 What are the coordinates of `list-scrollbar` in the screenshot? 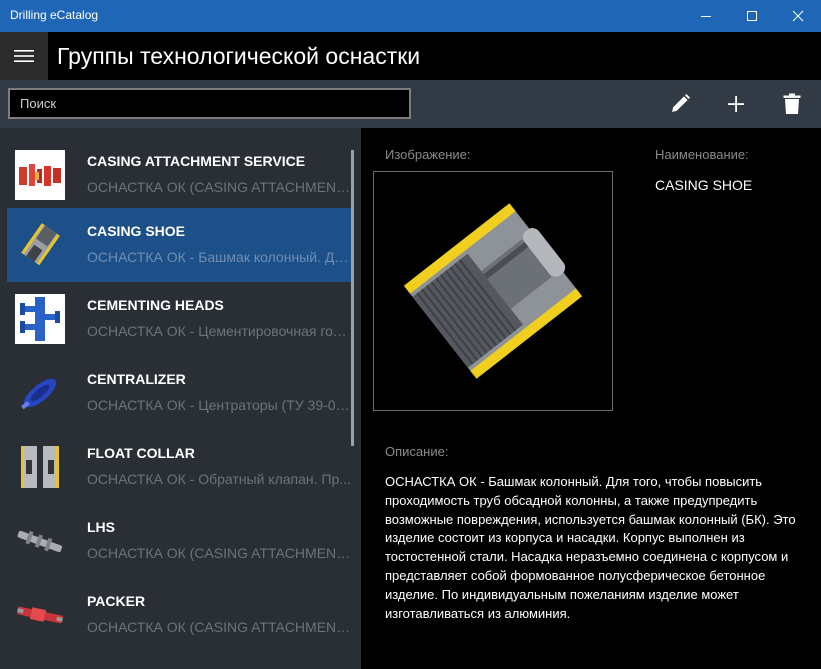 It's located at (352, 298).